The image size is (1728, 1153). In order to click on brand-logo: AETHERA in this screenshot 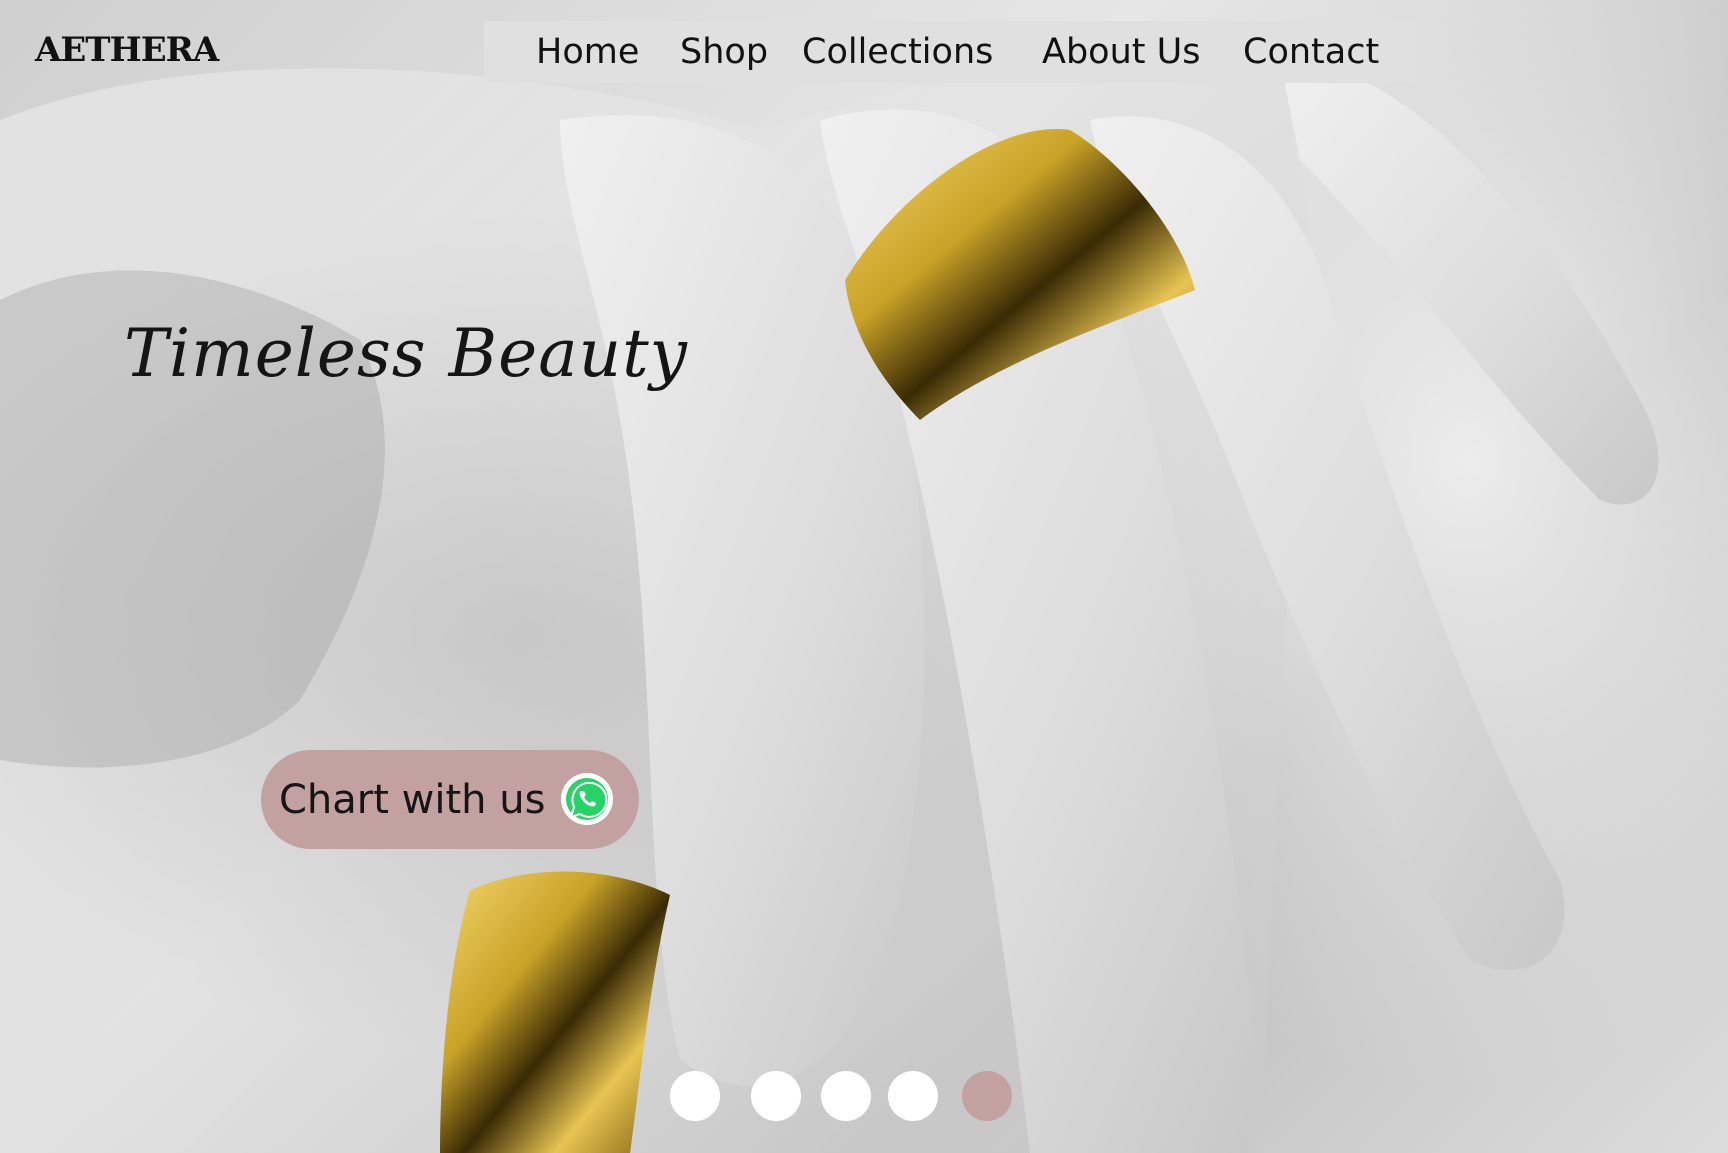, I will do `click(127, 50)`.